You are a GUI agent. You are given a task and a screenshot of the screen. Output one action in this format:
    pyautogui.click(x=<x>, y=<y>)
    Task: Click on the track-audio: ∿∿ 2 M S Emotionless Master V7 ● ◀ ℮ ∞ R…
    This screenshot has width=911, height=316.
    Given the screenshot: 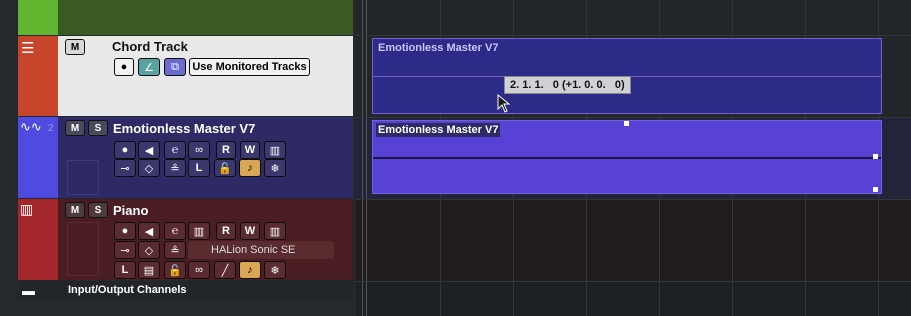 What is the action you would take?
    pyautogui.click(x=185, y=157)
    